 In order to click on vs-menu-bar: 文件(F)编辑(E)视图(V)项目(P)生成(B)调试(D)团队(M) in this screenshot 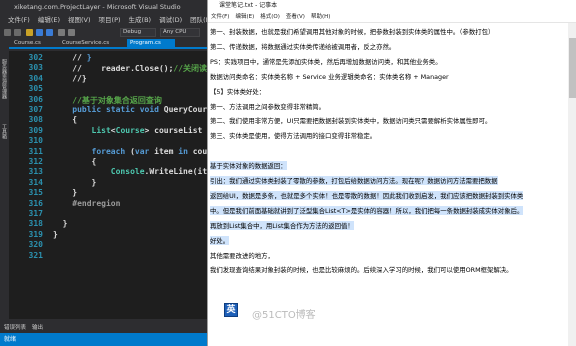, I will do `click(105, 20)`.